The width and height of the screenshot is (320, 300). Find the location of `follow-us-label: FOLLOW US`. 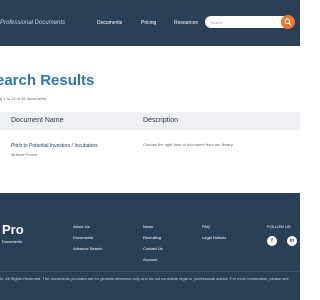

follow-us-label: FOLLOW US is located at coordinates (279, 226).